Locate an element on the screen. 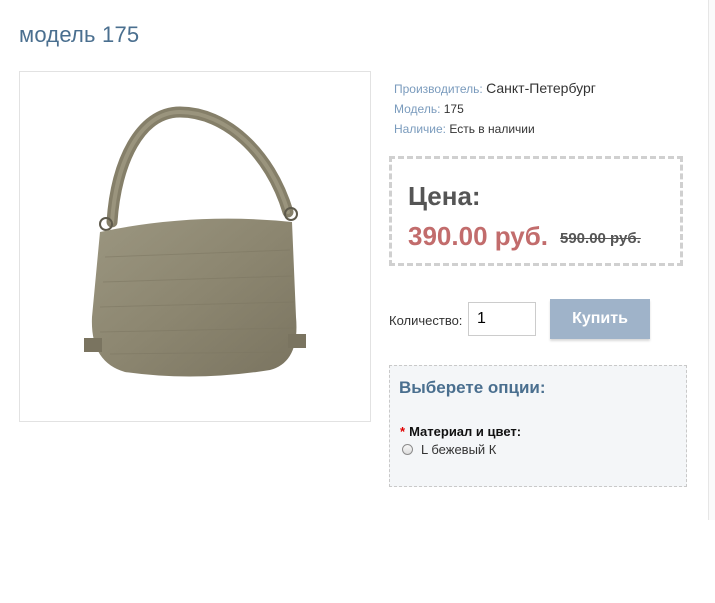 This screenshot has width=715, height=603. options-title: Выберете опции: is located at coordinates (472, 387).